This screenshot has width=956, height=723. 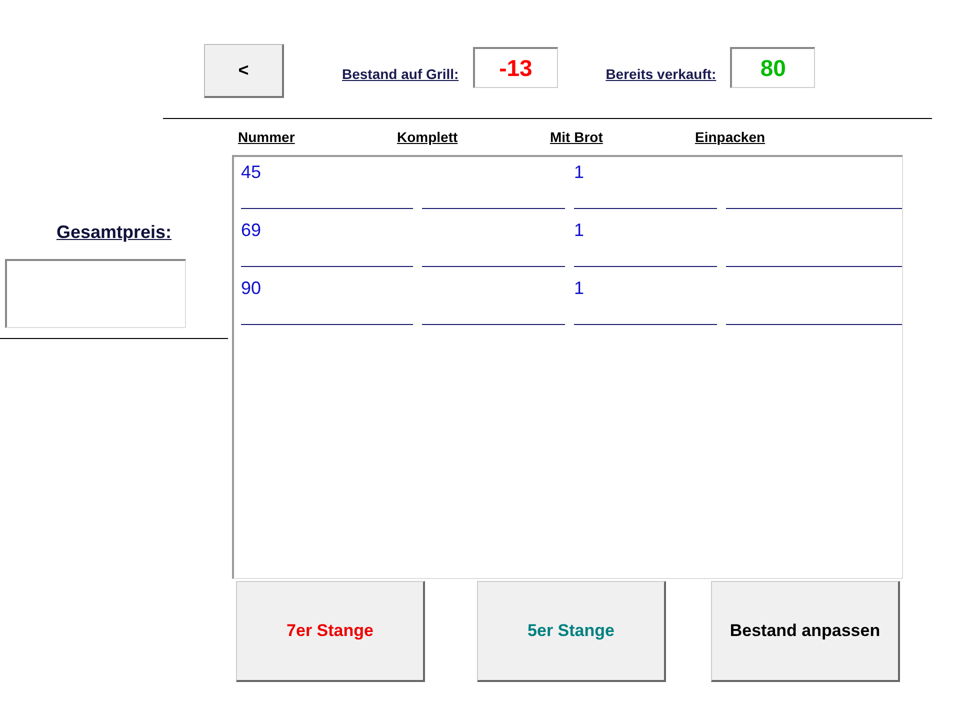 What do you see at coordinates (805, 631) in the screenshot?
I see `action-button: Bestand anpassen` at bounding box center [805, 631].